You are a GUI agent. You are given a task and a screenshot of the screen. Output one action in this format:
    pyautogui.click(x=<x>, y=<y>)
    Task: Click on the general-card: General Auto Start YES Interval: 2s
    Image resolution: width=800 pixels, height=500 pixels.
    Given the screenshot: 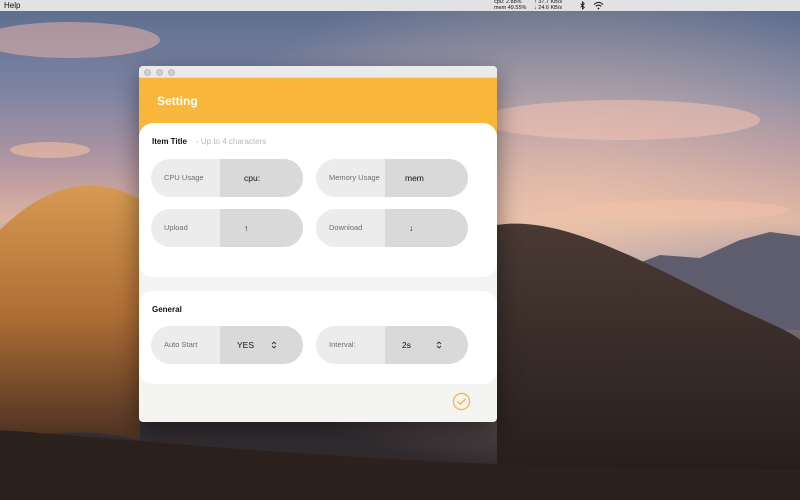 What is the action you would take?
    pyautogui.click(x=318, y=337)
    